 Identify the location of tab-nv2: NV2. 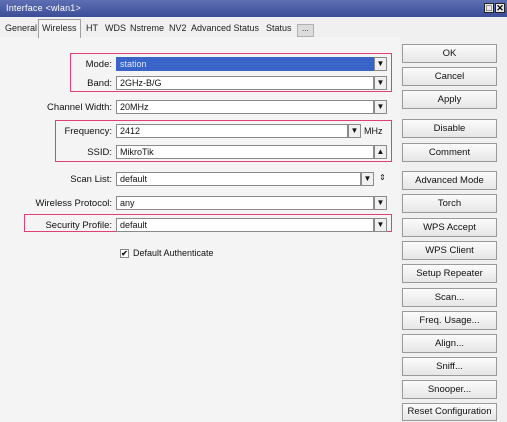
(178, 28).